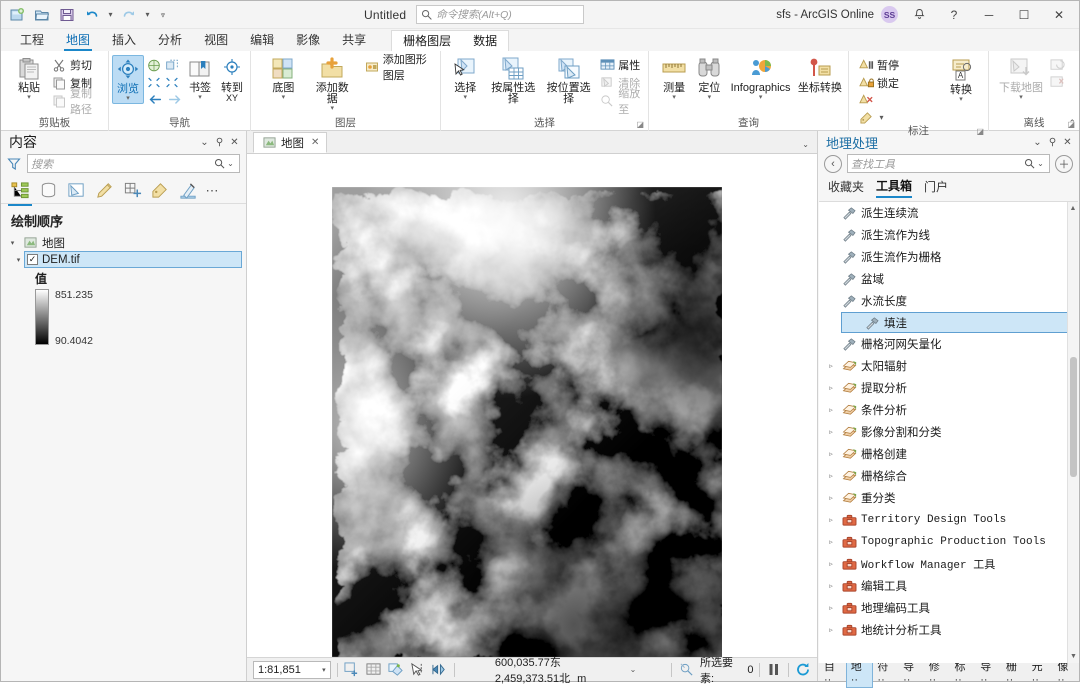 Image resolution: width=1080 pixels, height=688 pixels. What do you see at coordinates (20, 192) in the screenshot?
I see `drawing-order-icon` at bounding box center [20, 192].